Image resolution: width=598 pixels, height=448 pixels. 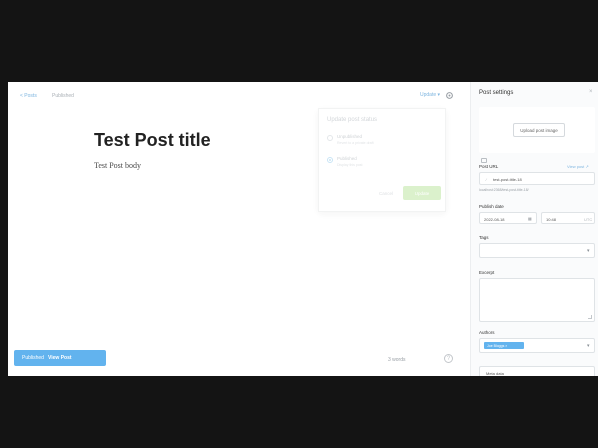 What do you see at coordinates (504, 190) in the screenshot?
I see `post-url-hint: localhost:2368/test-post-title-18/` at bounding box center [504, 190].